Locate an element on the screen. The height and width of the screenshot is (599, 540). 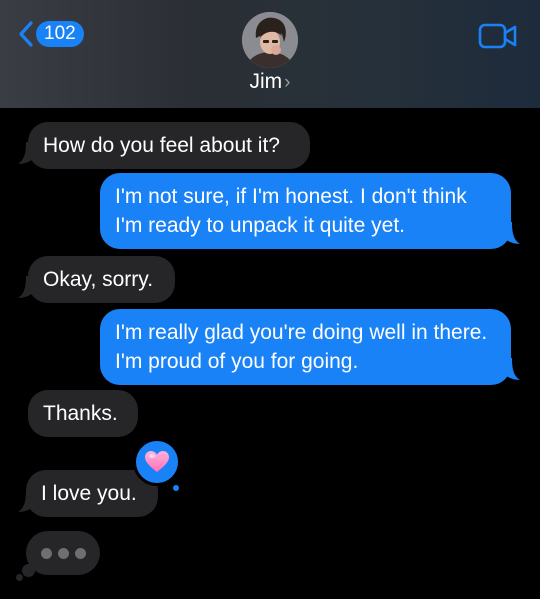
message-text: I love you. is located at coordinates (89, 493).